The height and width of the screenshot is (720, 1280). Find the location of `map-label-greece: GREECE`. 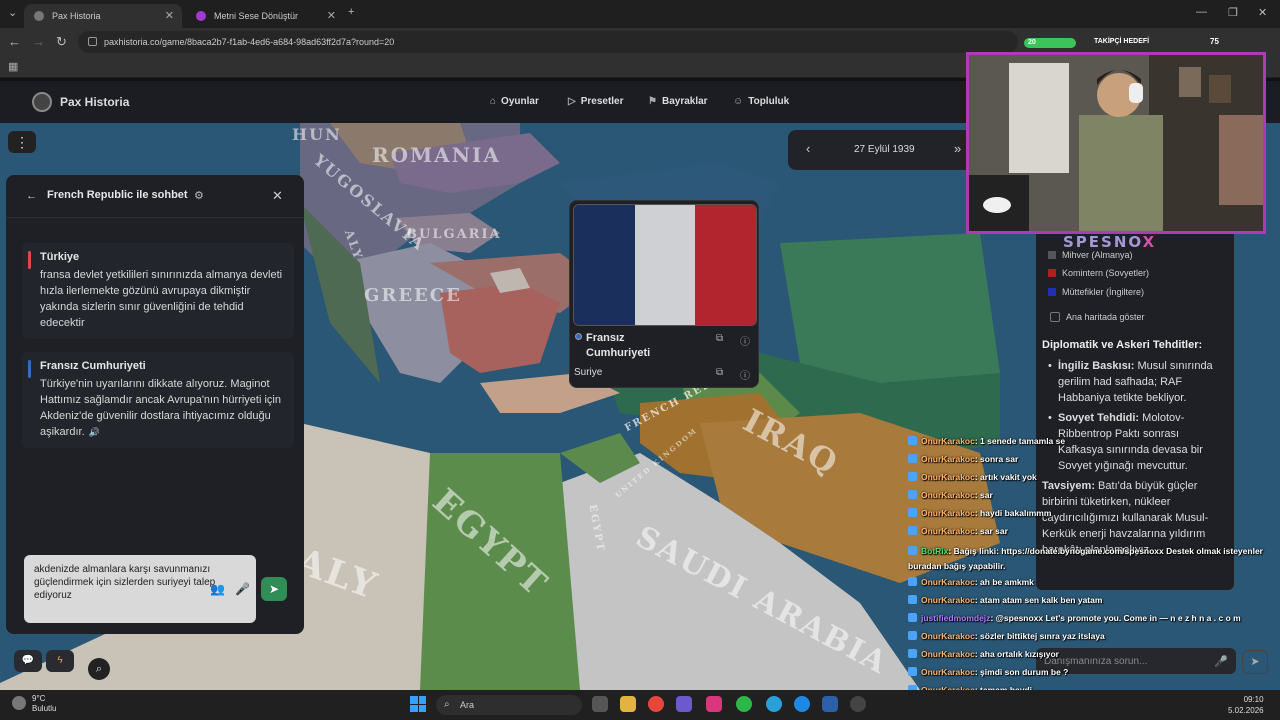

map-label-greece: GREECE is located at coordinates (413, 295).